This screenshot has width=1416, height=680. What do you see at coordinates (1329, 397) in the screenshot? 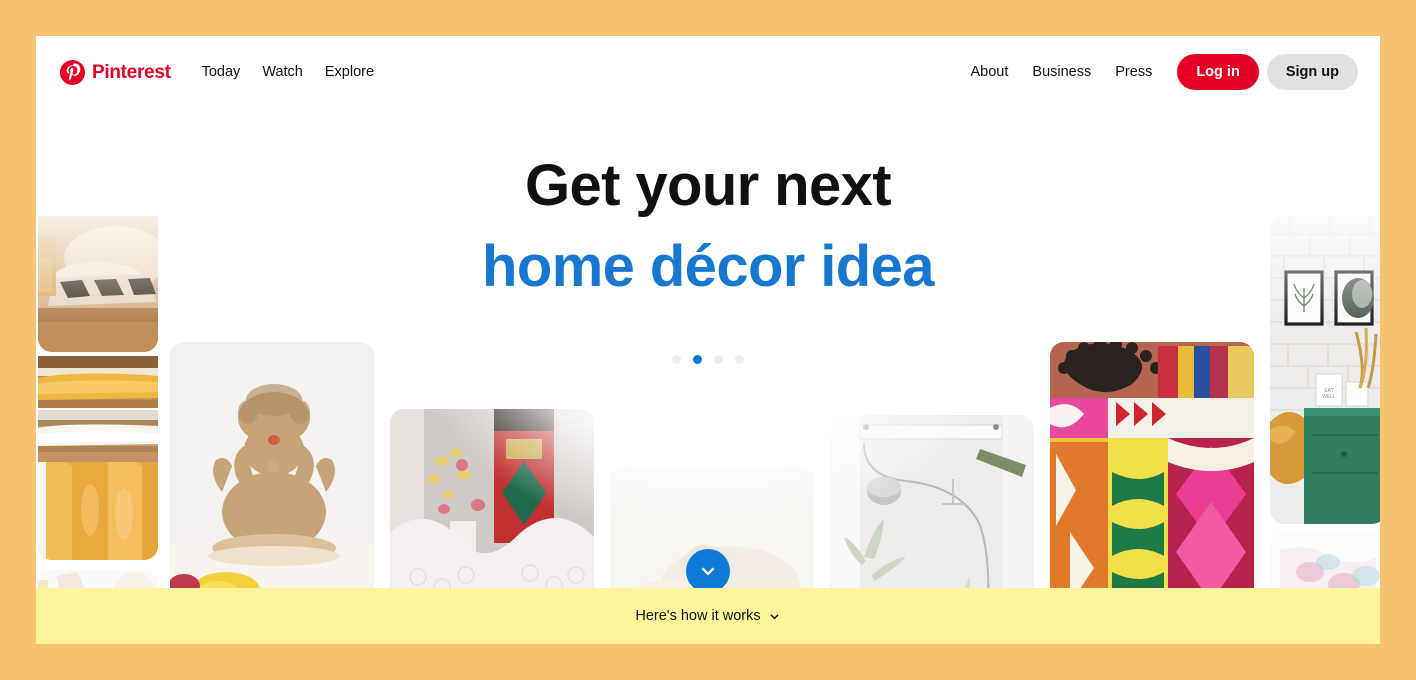
I see `svg-text: WELL` at bounding box center [1329, 397].